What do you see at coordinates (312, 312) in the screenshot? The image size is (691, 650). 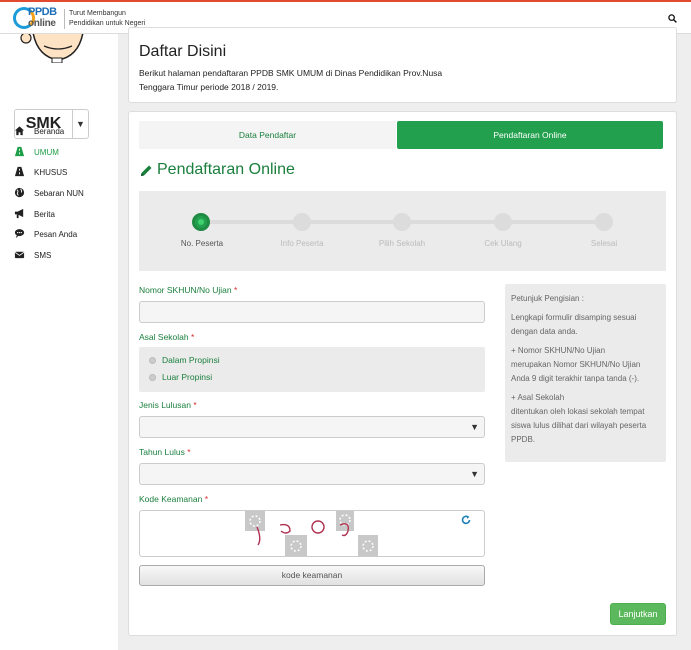 I see `nomor-skhun-input` at bounding box center [312, 312].